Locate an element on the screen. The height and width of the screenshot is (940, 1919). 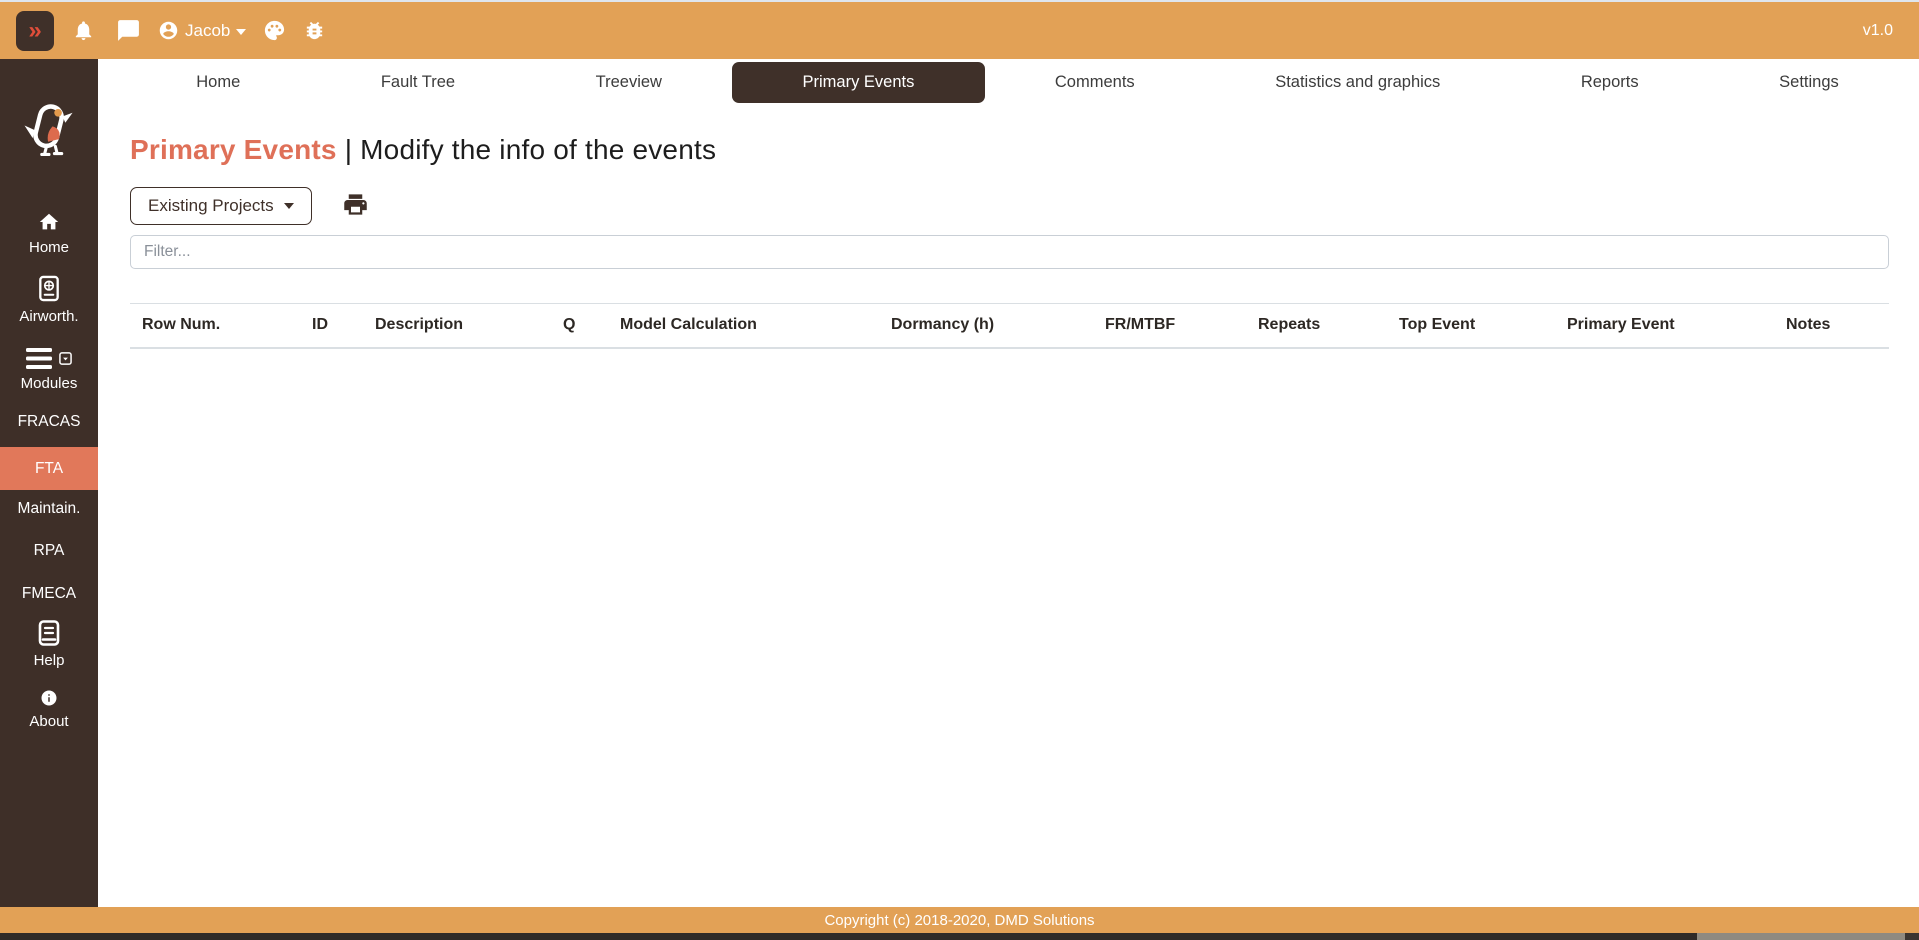
column-header-dormancy: Dormancy (h) is located at coordinates (986, 326).